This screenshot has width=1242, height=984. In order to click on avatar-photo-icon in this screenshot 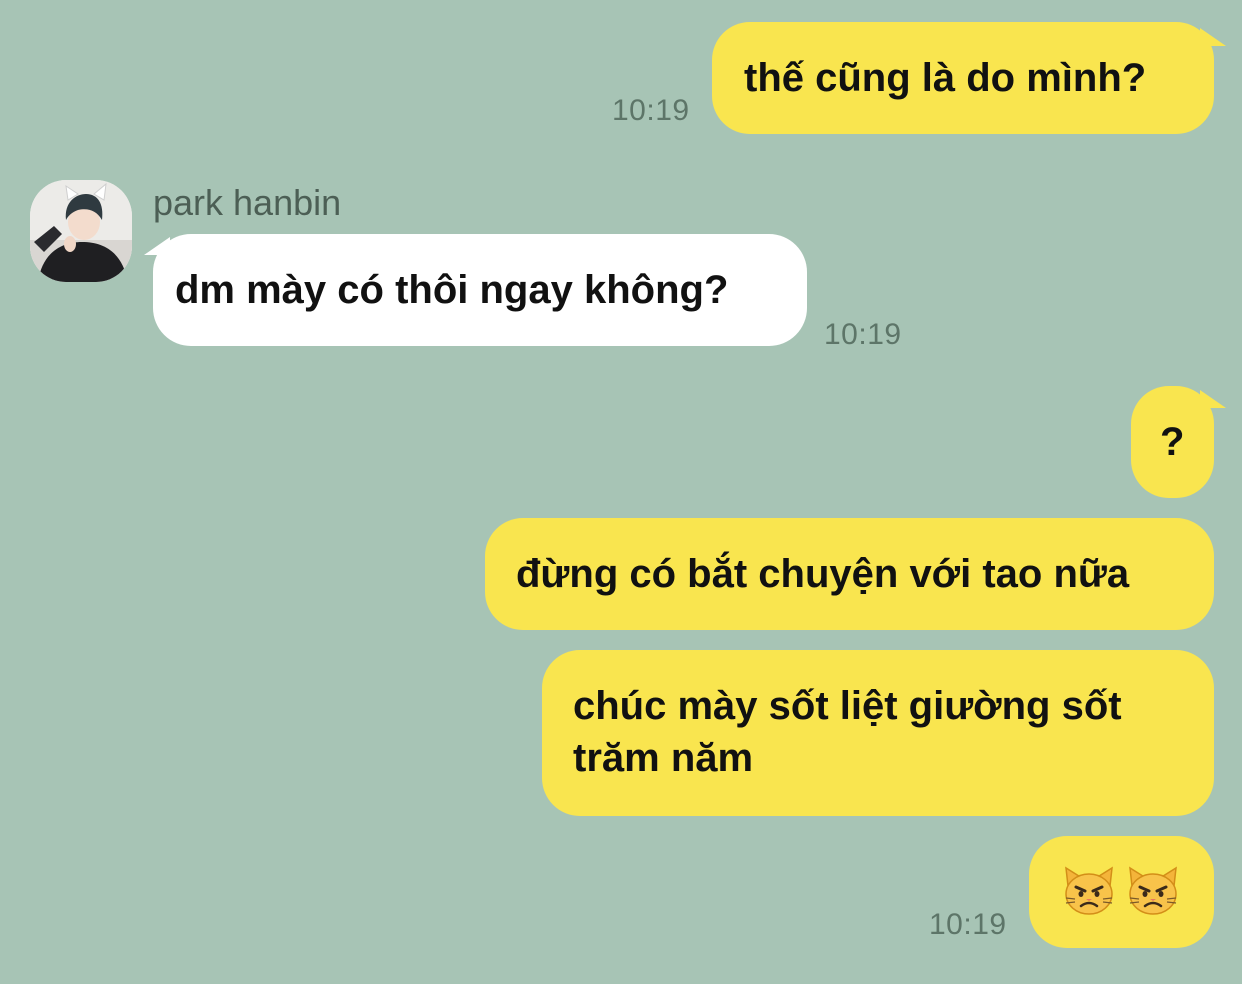, I will do `click(81, 231)`.